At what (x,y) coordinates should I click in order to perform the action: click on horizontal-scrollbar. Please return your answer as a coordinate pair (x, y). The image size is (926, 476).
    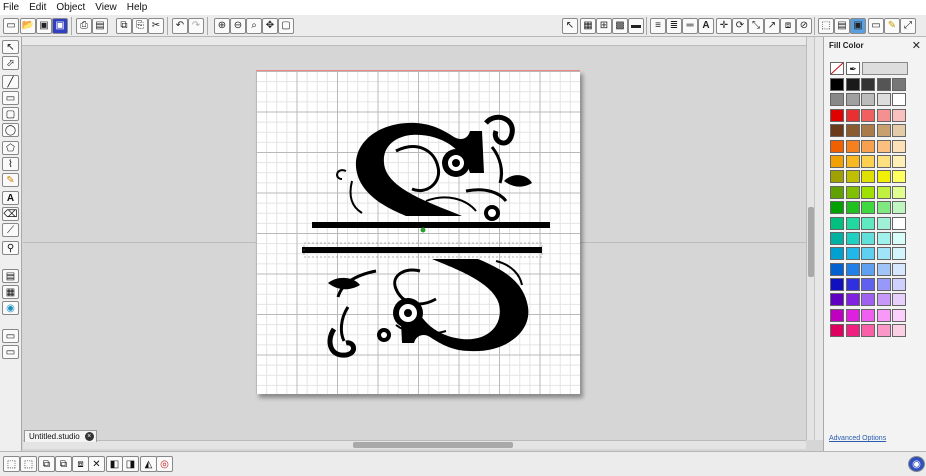
    Looking at the image, I should click on (414, 444).